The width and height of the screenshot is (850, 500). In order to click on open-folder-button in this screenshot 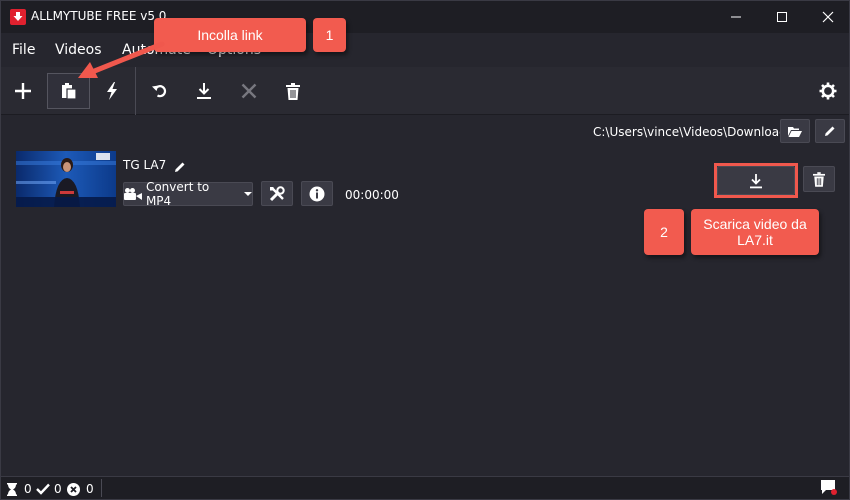, I will do `click(795, 131)`.